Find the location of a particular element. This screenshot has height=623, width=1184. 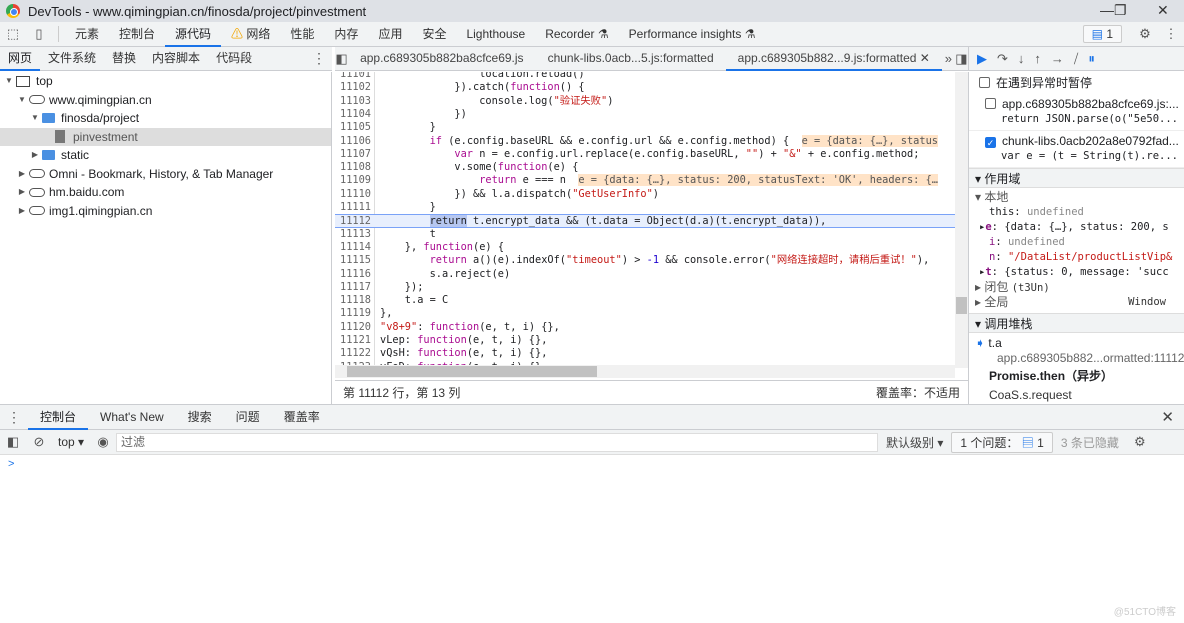

toggle-navigator-icon: ◧ is located at coordinates (341, 59).